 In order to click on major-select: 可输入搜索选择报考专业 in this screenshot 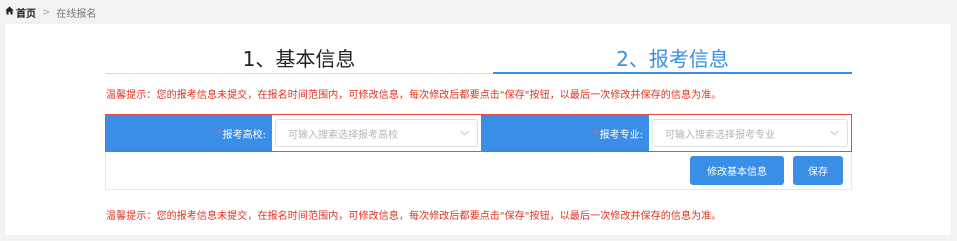, I will do `click(750, 133)`.